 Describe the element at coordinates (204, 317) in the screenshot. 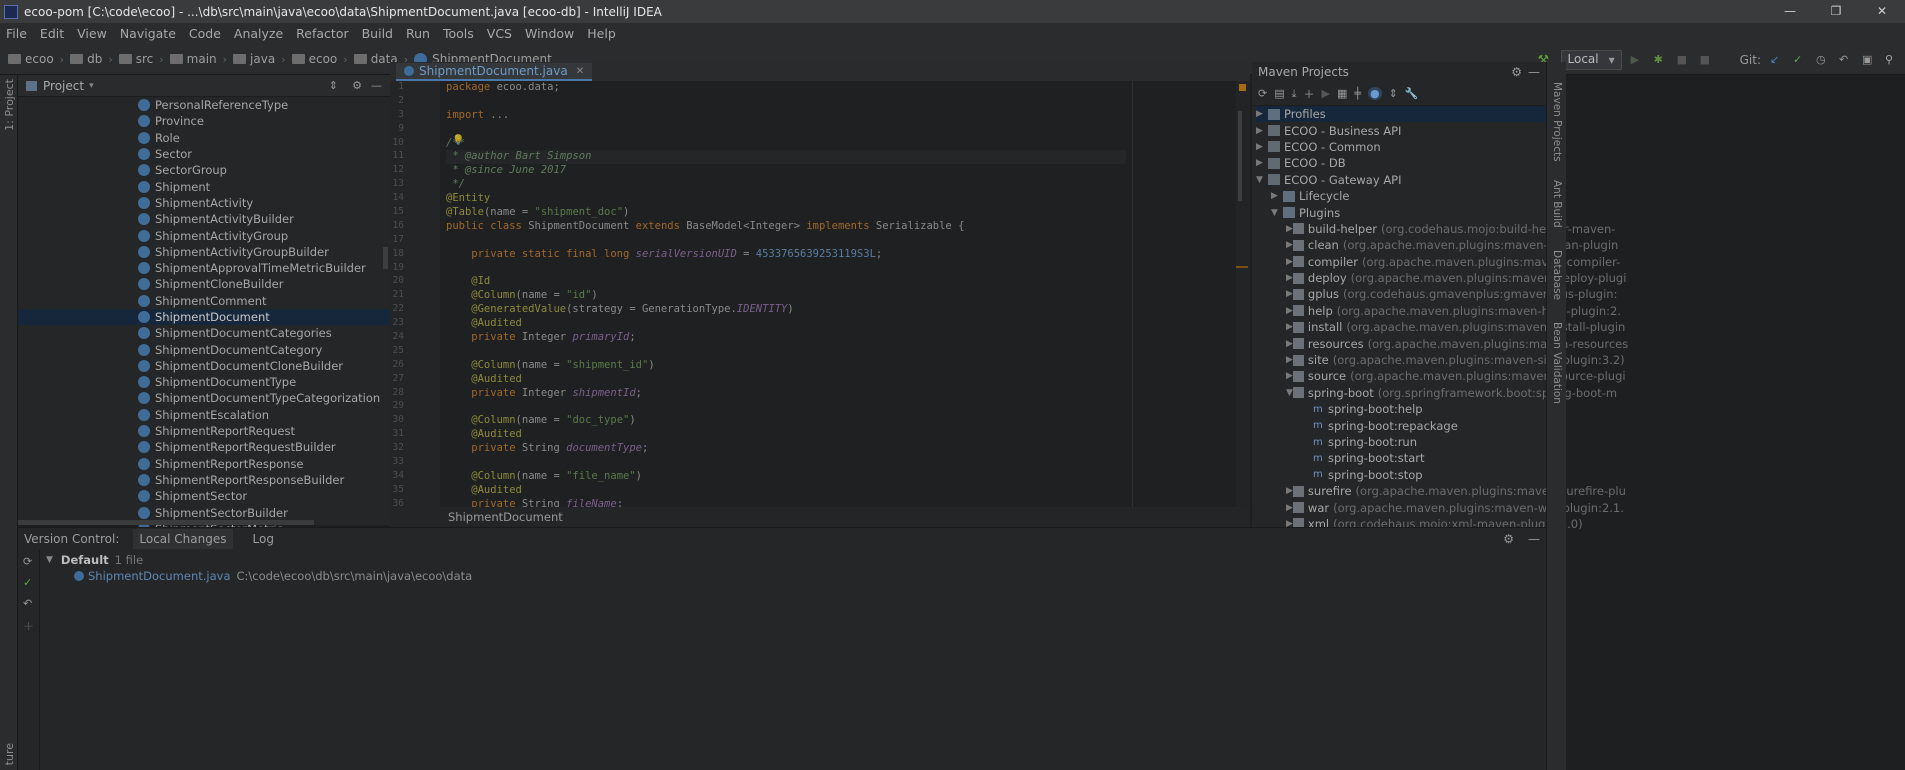

I see `project-tree-item: ShipmentDocument` at that location.